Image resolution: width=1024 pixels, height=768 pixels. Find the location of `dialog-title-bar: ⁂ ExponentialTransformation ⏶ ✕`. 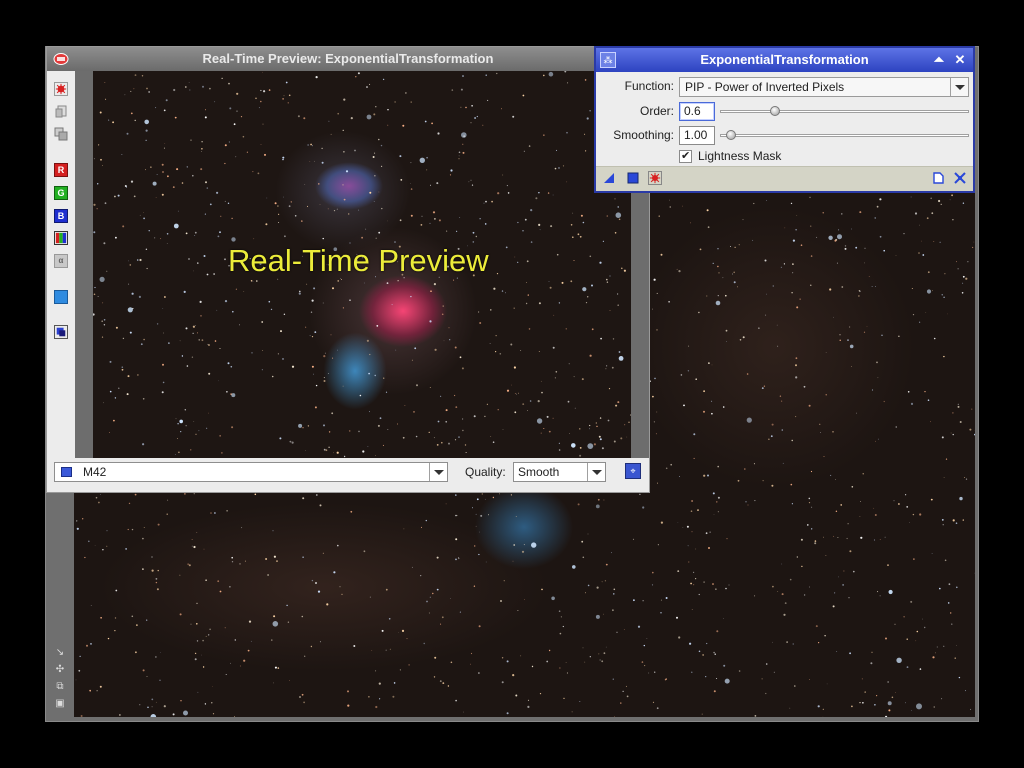

dialog-title-bar: ⁂ ExponentialTransformation ⏶ ✕ is located at coordinates (784, 60).